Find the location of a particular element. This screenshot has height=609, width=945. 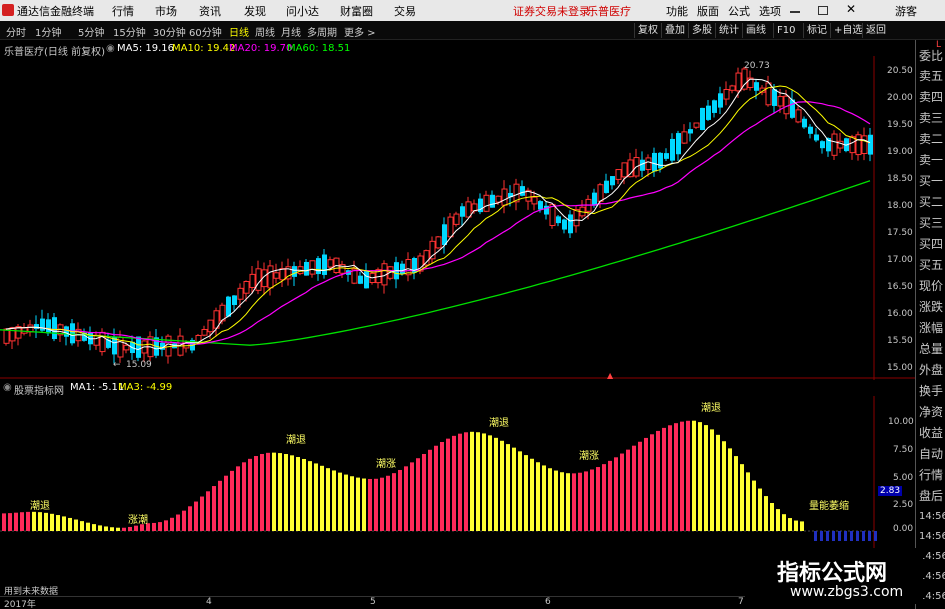

menu-wenxiaoda: 问小达 is located at coordinates (302, 11).